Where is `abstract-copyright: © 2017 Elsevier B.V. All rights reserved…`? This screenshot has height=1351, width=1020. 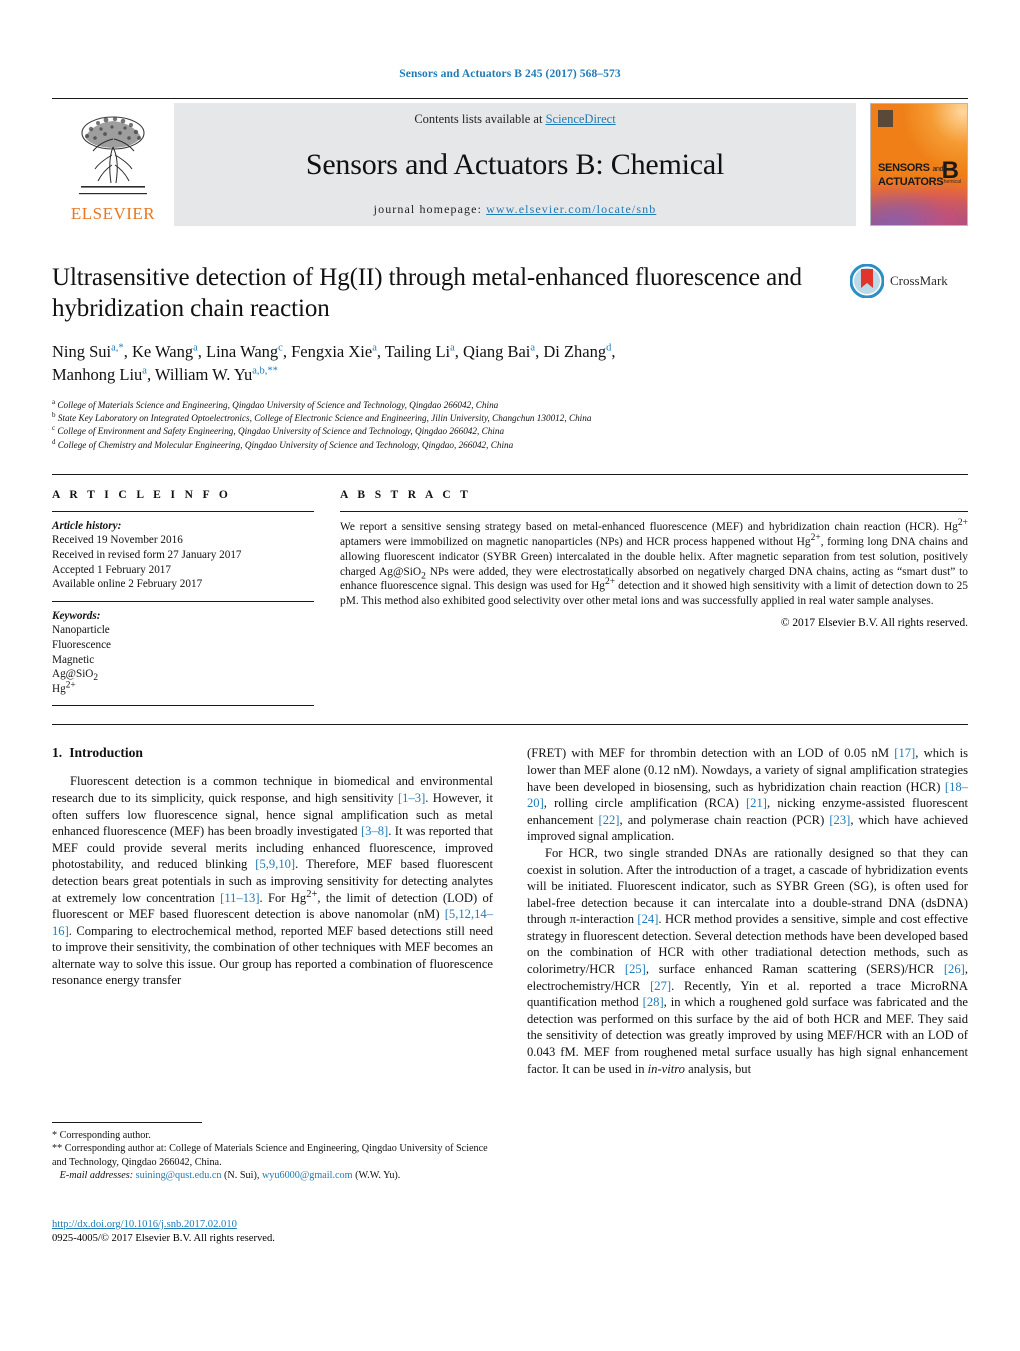 abstract-copyright: © 2017 Elsevier B.V. All rights reserved… is located at coordinates (874, 623).